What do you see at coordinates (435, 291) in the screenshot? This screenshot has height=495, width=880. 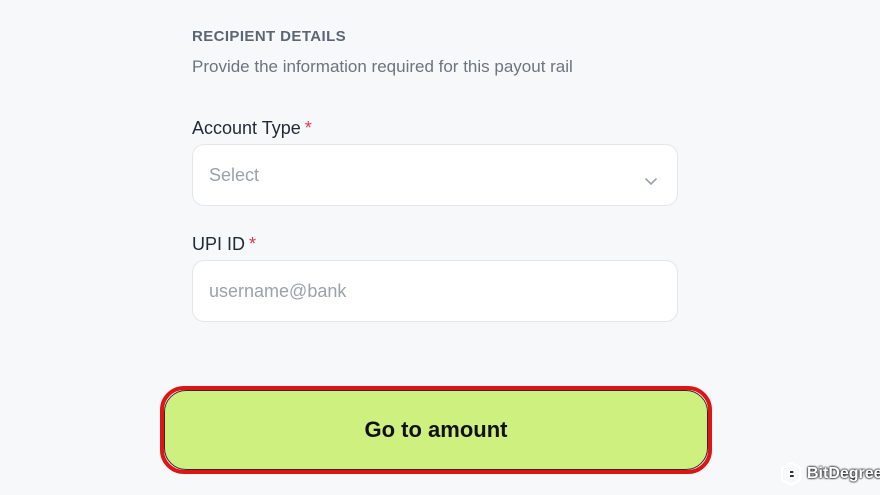 I see `upi-id-input: username@bank` at bounding box center [435, 291].